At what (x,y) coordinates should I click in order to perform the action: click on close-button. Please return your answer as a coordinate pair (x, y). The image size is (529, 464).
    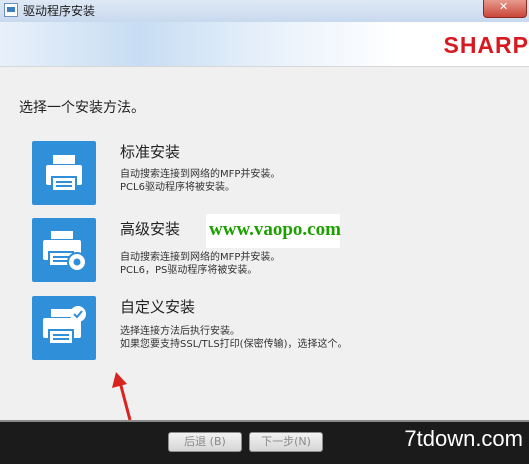
    Looking at the image, I should click on (505, 9).